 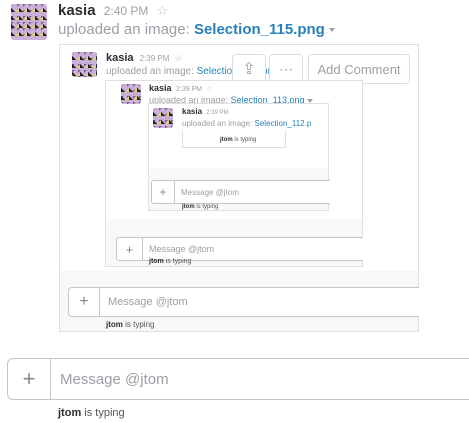 What do you see at coordinates (359, 69) in the screenshot?
I see `add-comment-label: Add Comment` at bounding box center [359, 69].